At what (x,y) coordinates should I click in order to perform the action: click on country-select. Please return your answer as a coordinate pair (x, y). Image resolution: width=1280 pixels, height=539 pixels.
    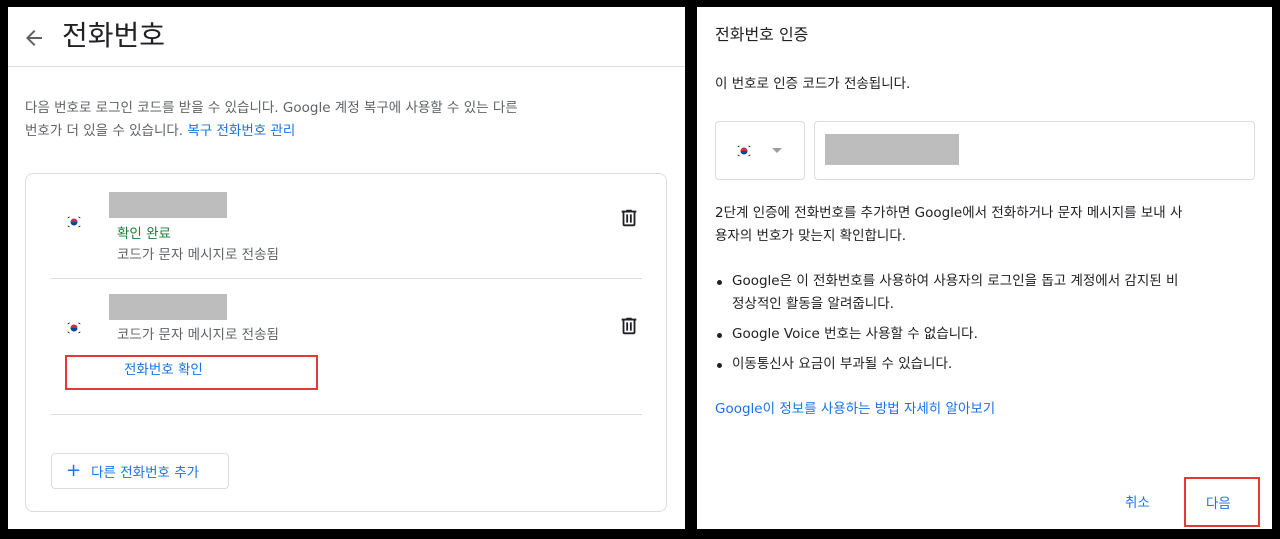
    Looking at the image, I should click on (760, 150).